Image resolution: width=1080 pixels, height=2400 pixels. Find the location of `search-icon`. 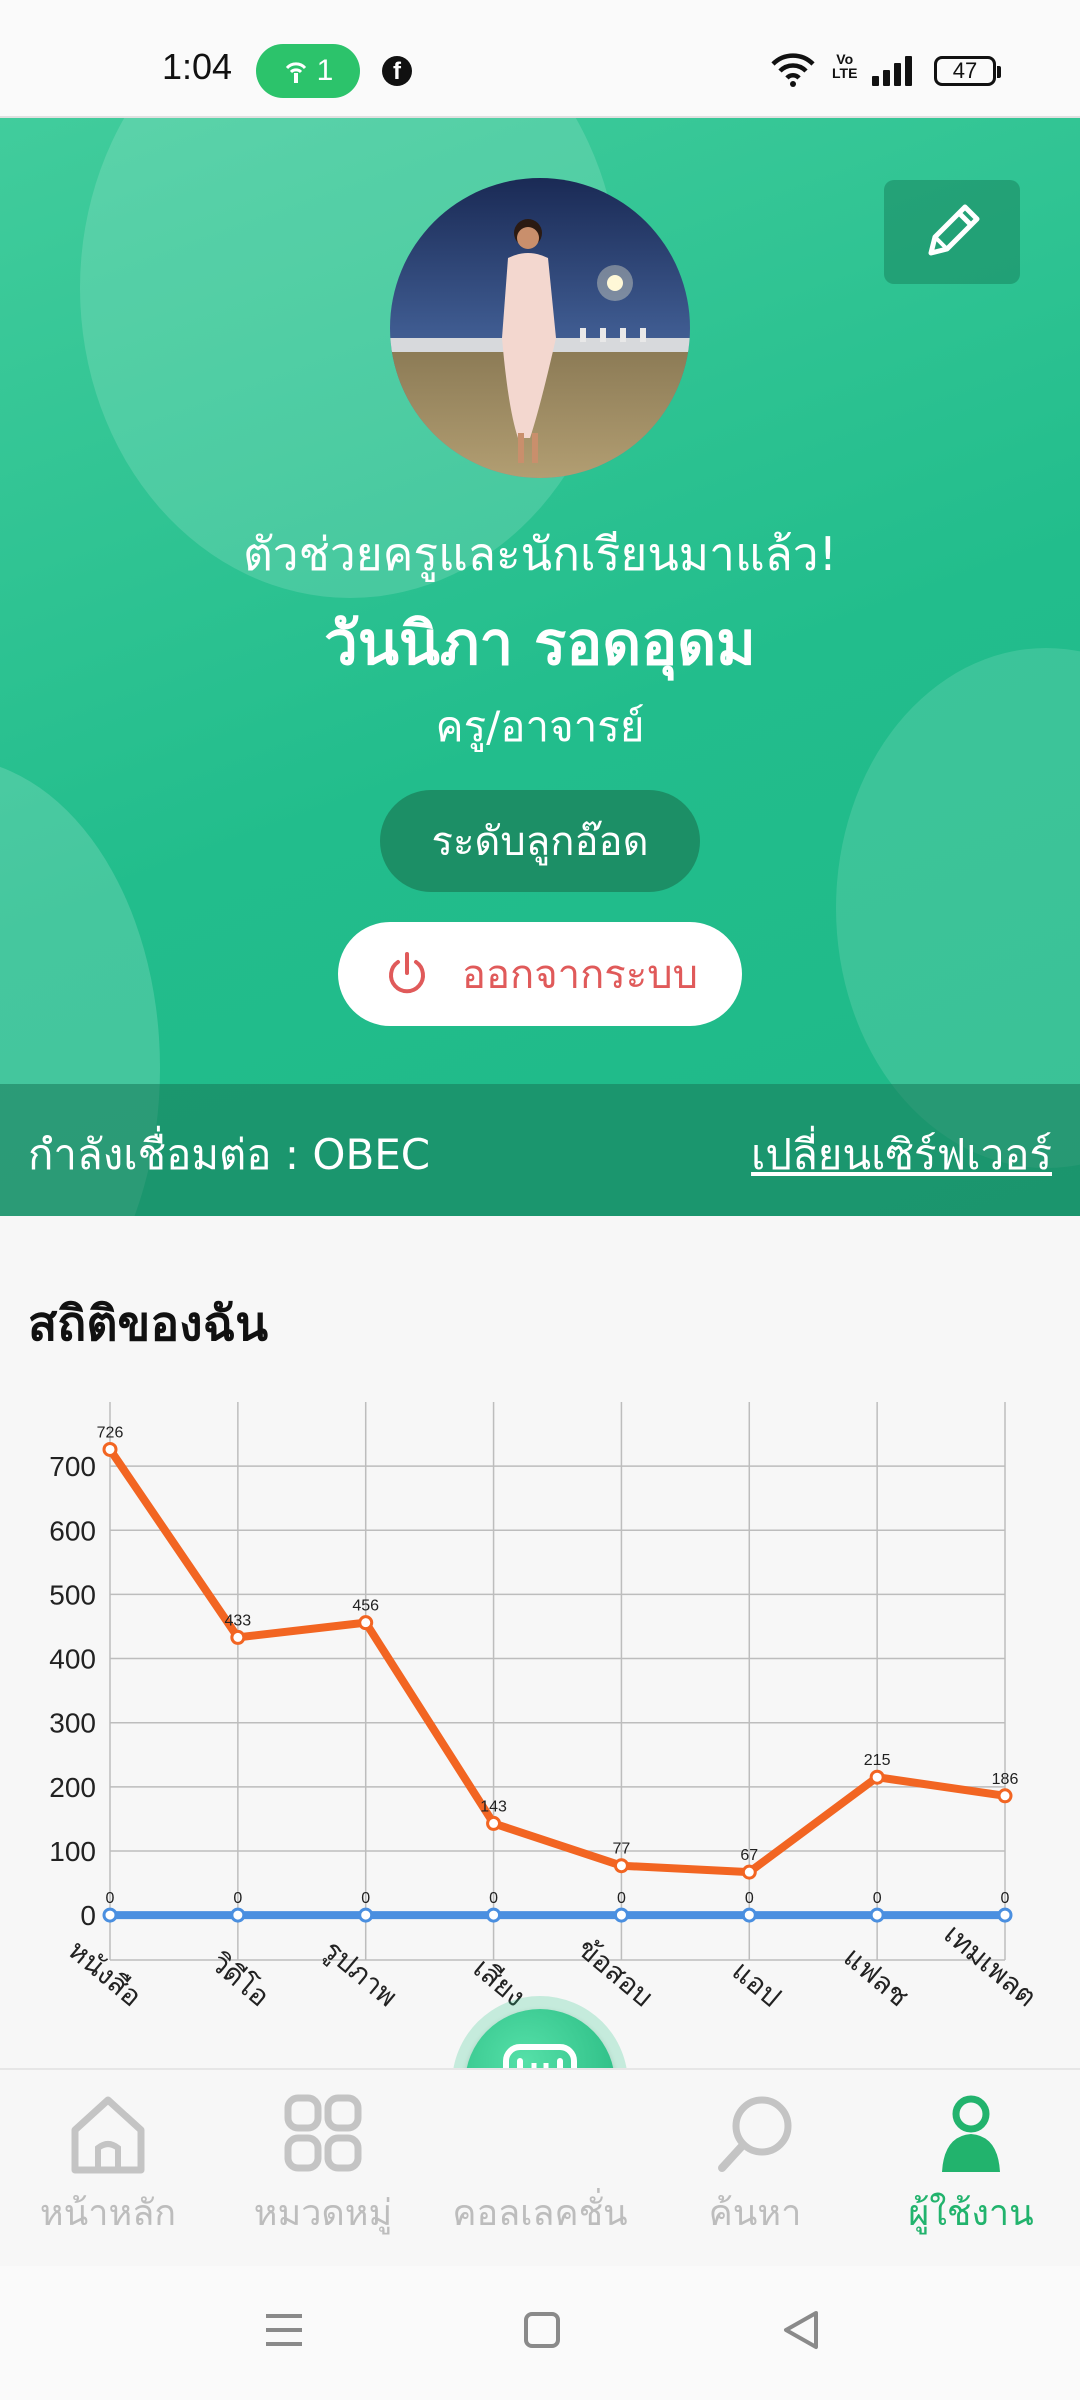

search-icon is located at coordinates (755, 2134).